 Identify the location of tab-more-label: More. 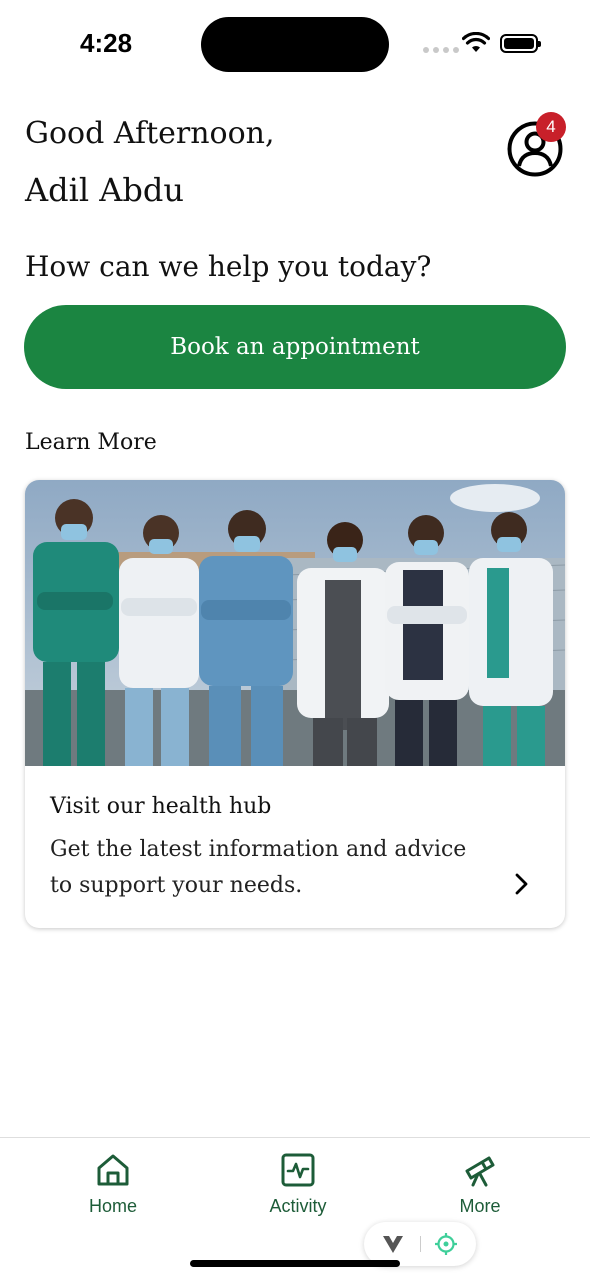
(480, 1206).